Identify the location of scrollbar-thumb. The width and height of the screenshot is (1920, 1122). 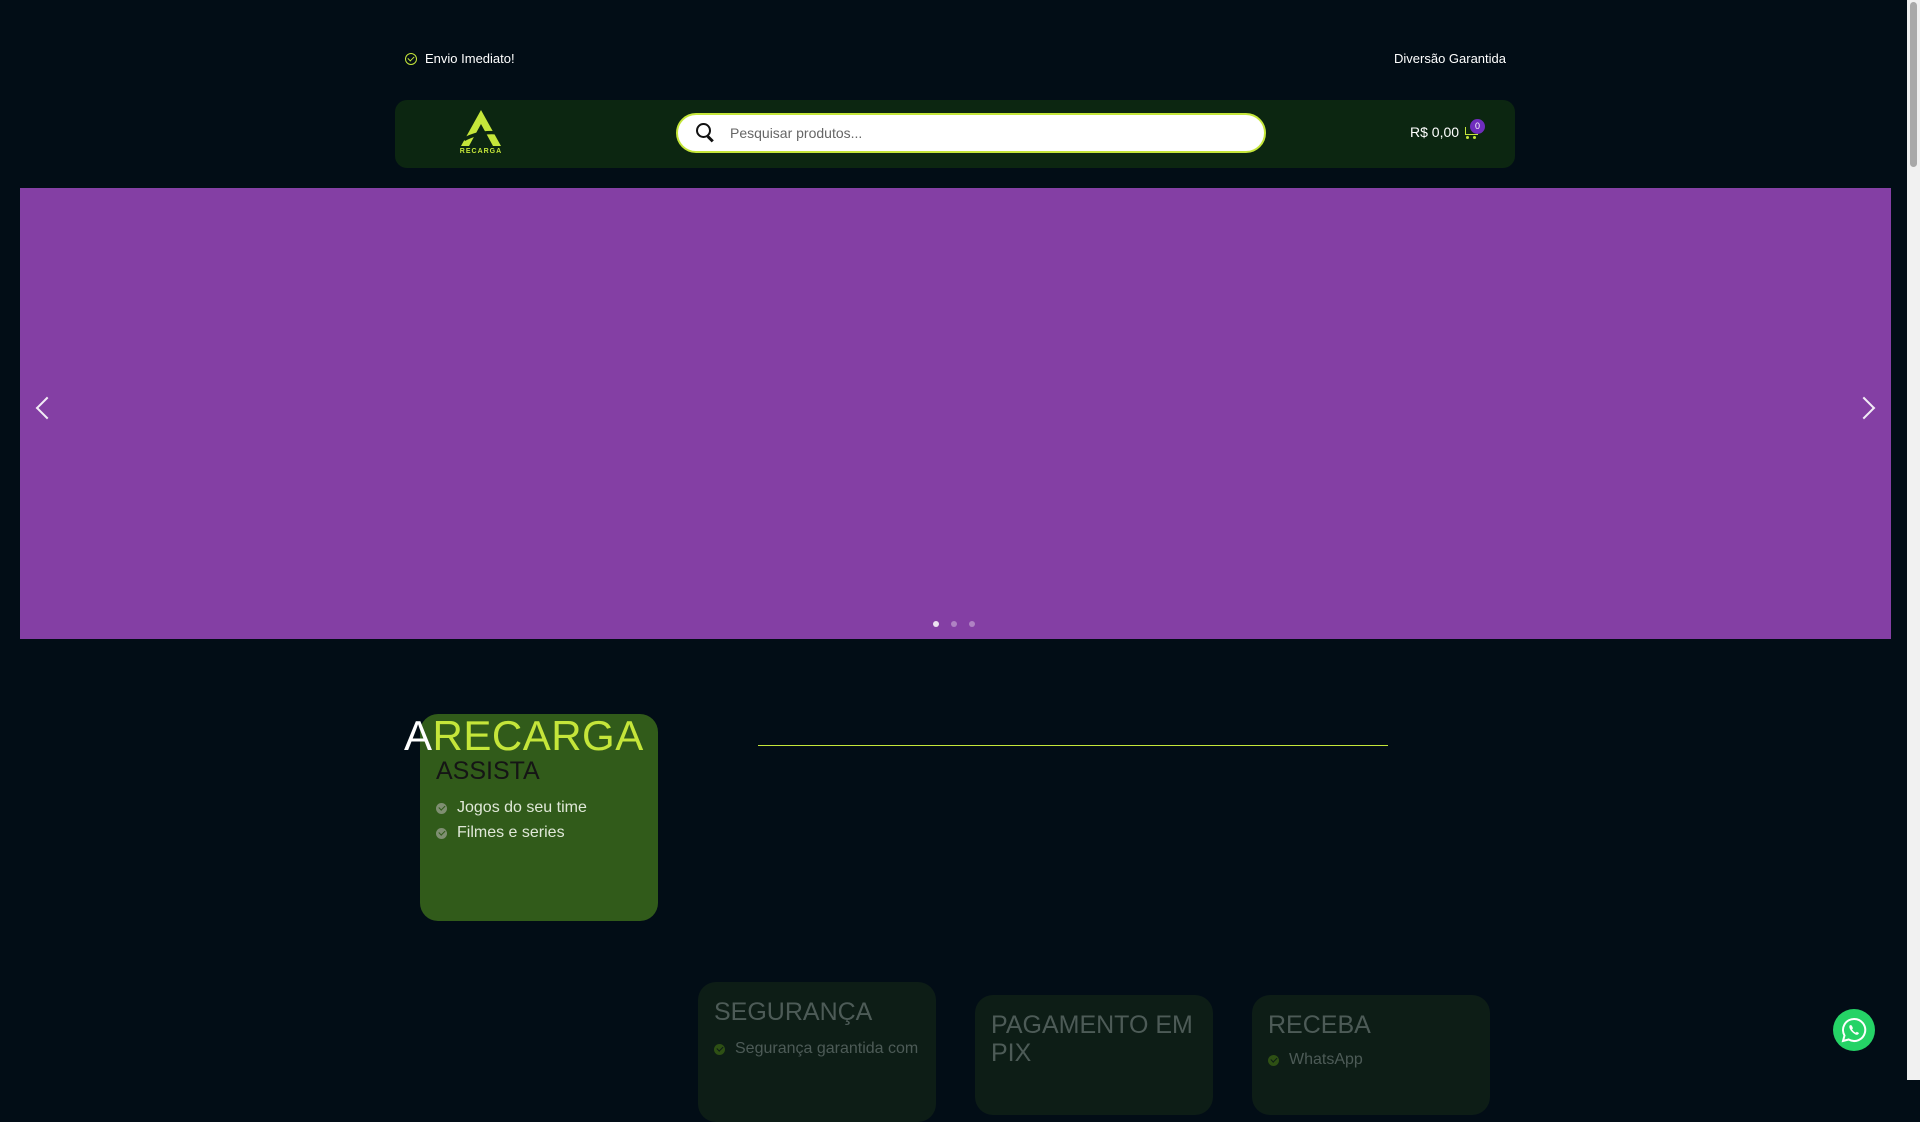
(1913, 84).